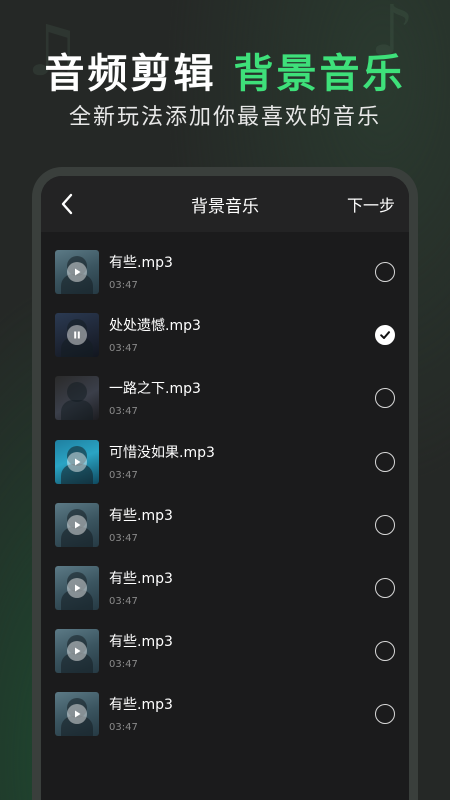 The width and height of the screenshot is (450, 800). Describe the element at coordinates (319, 74) in the screenshot. I see `headline-green-text: 背景音乐` at that location.